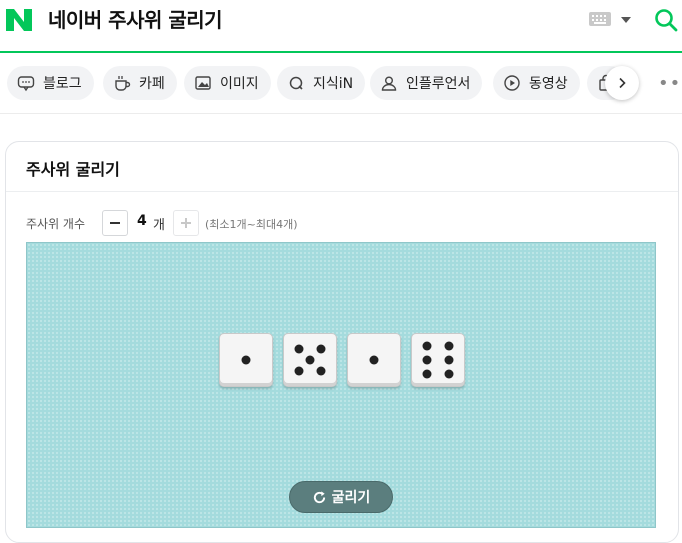 The height and width of the screenshot is (543, 682). What do you see at coordinates (342, 191) in the screenshot?
I see `divider` at bounding box center [342, 191].